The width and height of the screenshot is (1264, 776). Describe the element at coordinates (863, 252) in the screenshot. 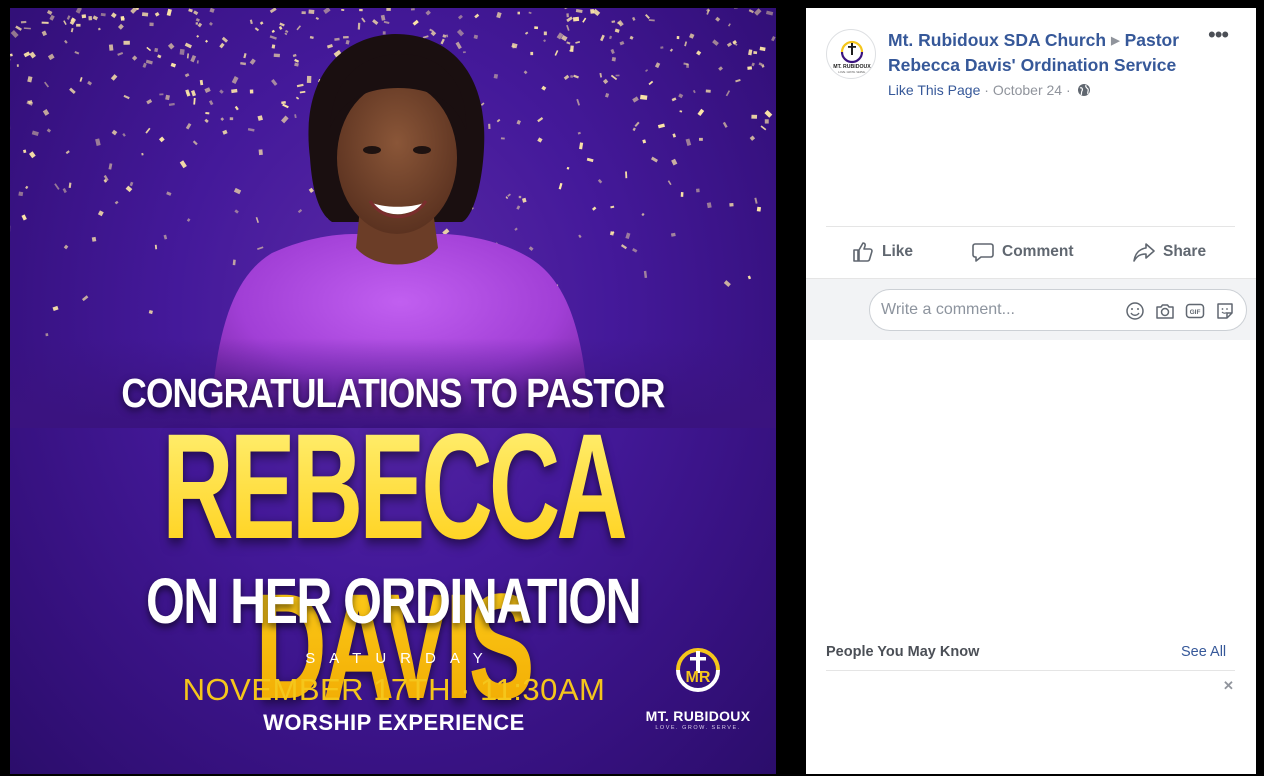

I see `thumbs-up-icon` at that location.